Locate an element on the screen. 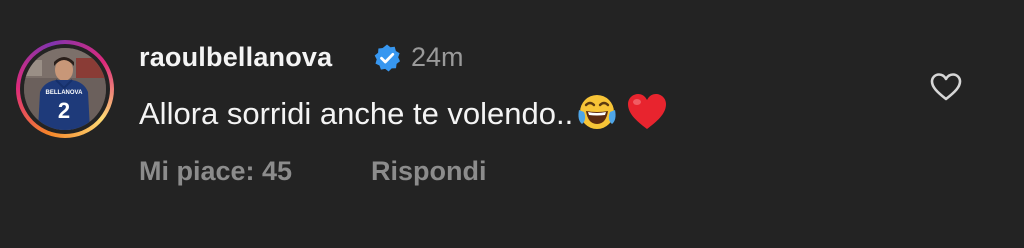  face-with-tears-of-joy-icon is located at coordinates (597, 112).